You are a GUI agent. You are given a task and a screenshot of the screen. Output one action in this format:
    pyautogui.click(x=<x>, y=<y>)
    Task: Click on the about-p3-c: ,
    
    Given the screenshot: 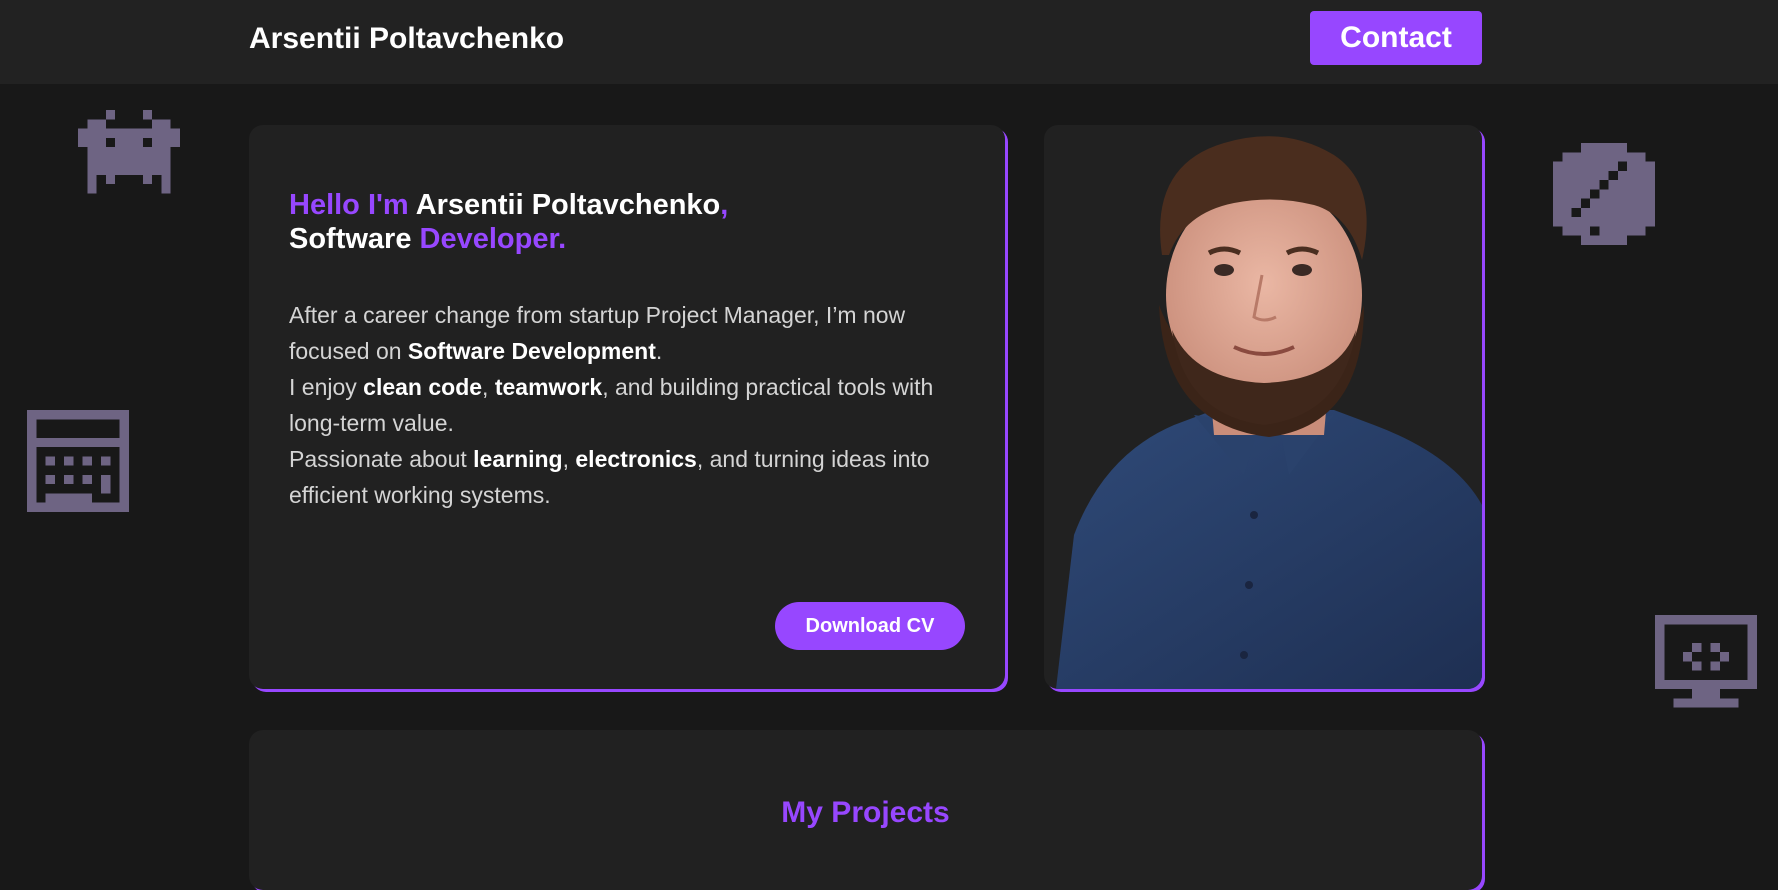 What is the action you would take?
    pyautogui.click(x=569, y=459)
    